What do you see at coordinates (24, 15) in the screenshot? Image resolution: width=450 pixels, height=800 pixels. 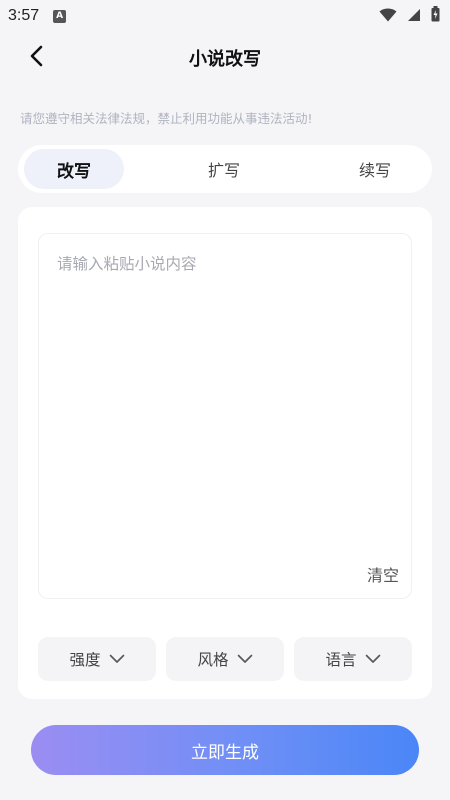 I see `status-time: 3:57` at bounding box center [24, 15].